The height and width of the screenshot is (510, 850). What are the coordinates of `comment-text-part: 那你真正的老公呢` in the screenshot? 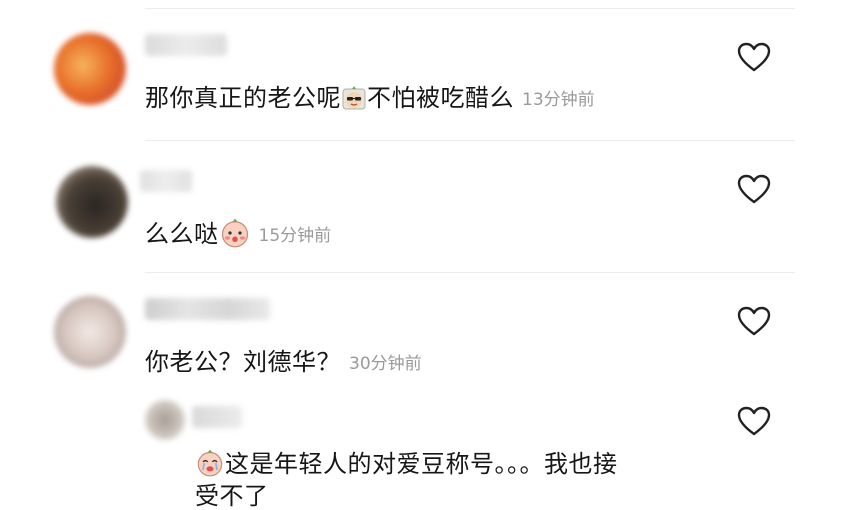 It's located at (243, 98).